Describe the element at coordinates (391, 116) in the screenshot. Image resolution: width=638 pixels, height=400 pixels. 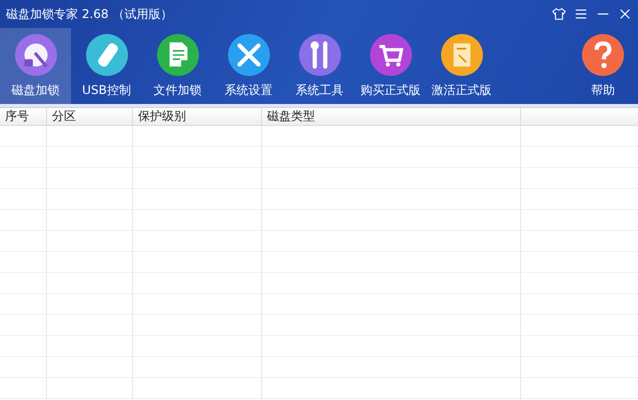
I see `column-header: 磁盘类型` at that location.